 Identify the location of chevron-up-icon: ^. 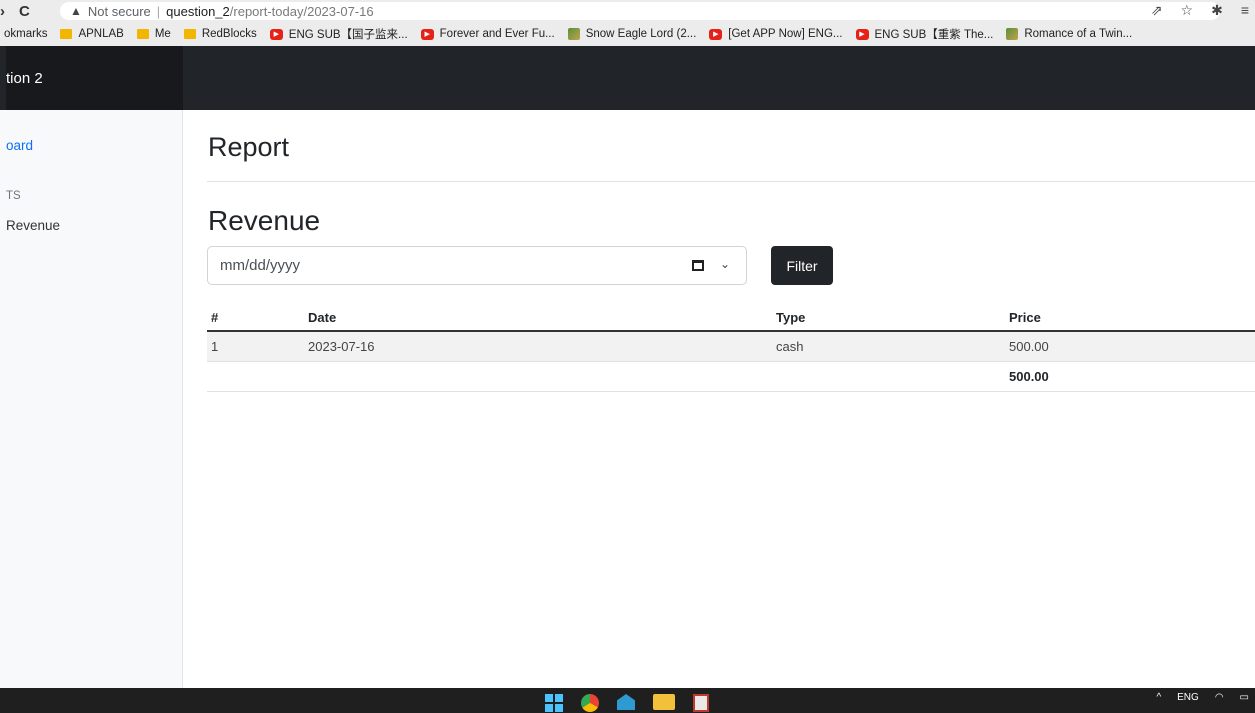
(1158, 697).